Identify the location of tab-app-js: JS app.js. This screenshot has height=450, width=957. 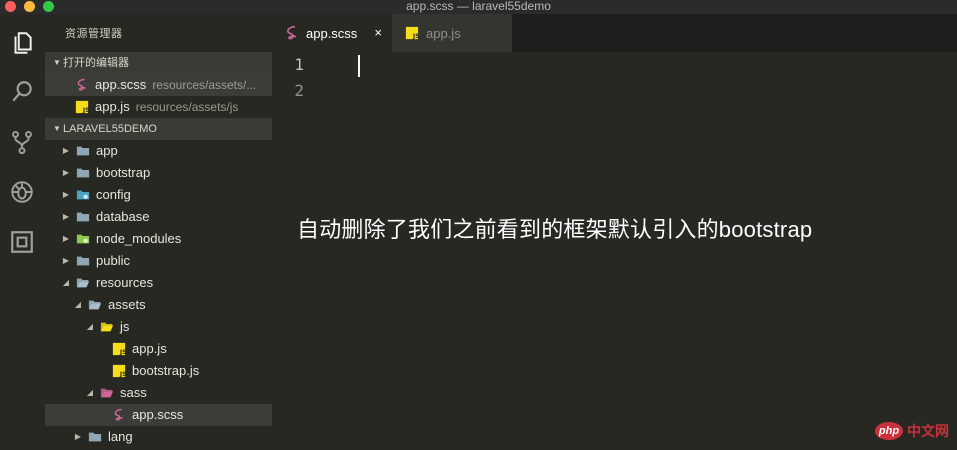
(452, 33).